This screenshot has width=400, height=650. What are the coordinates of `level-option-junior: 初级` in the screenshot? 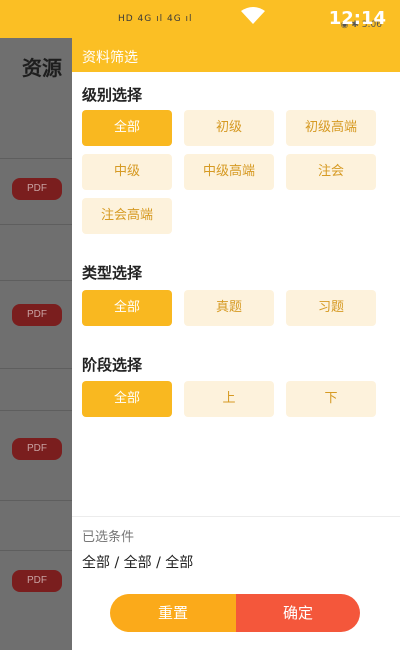 It's located at (229, 128).